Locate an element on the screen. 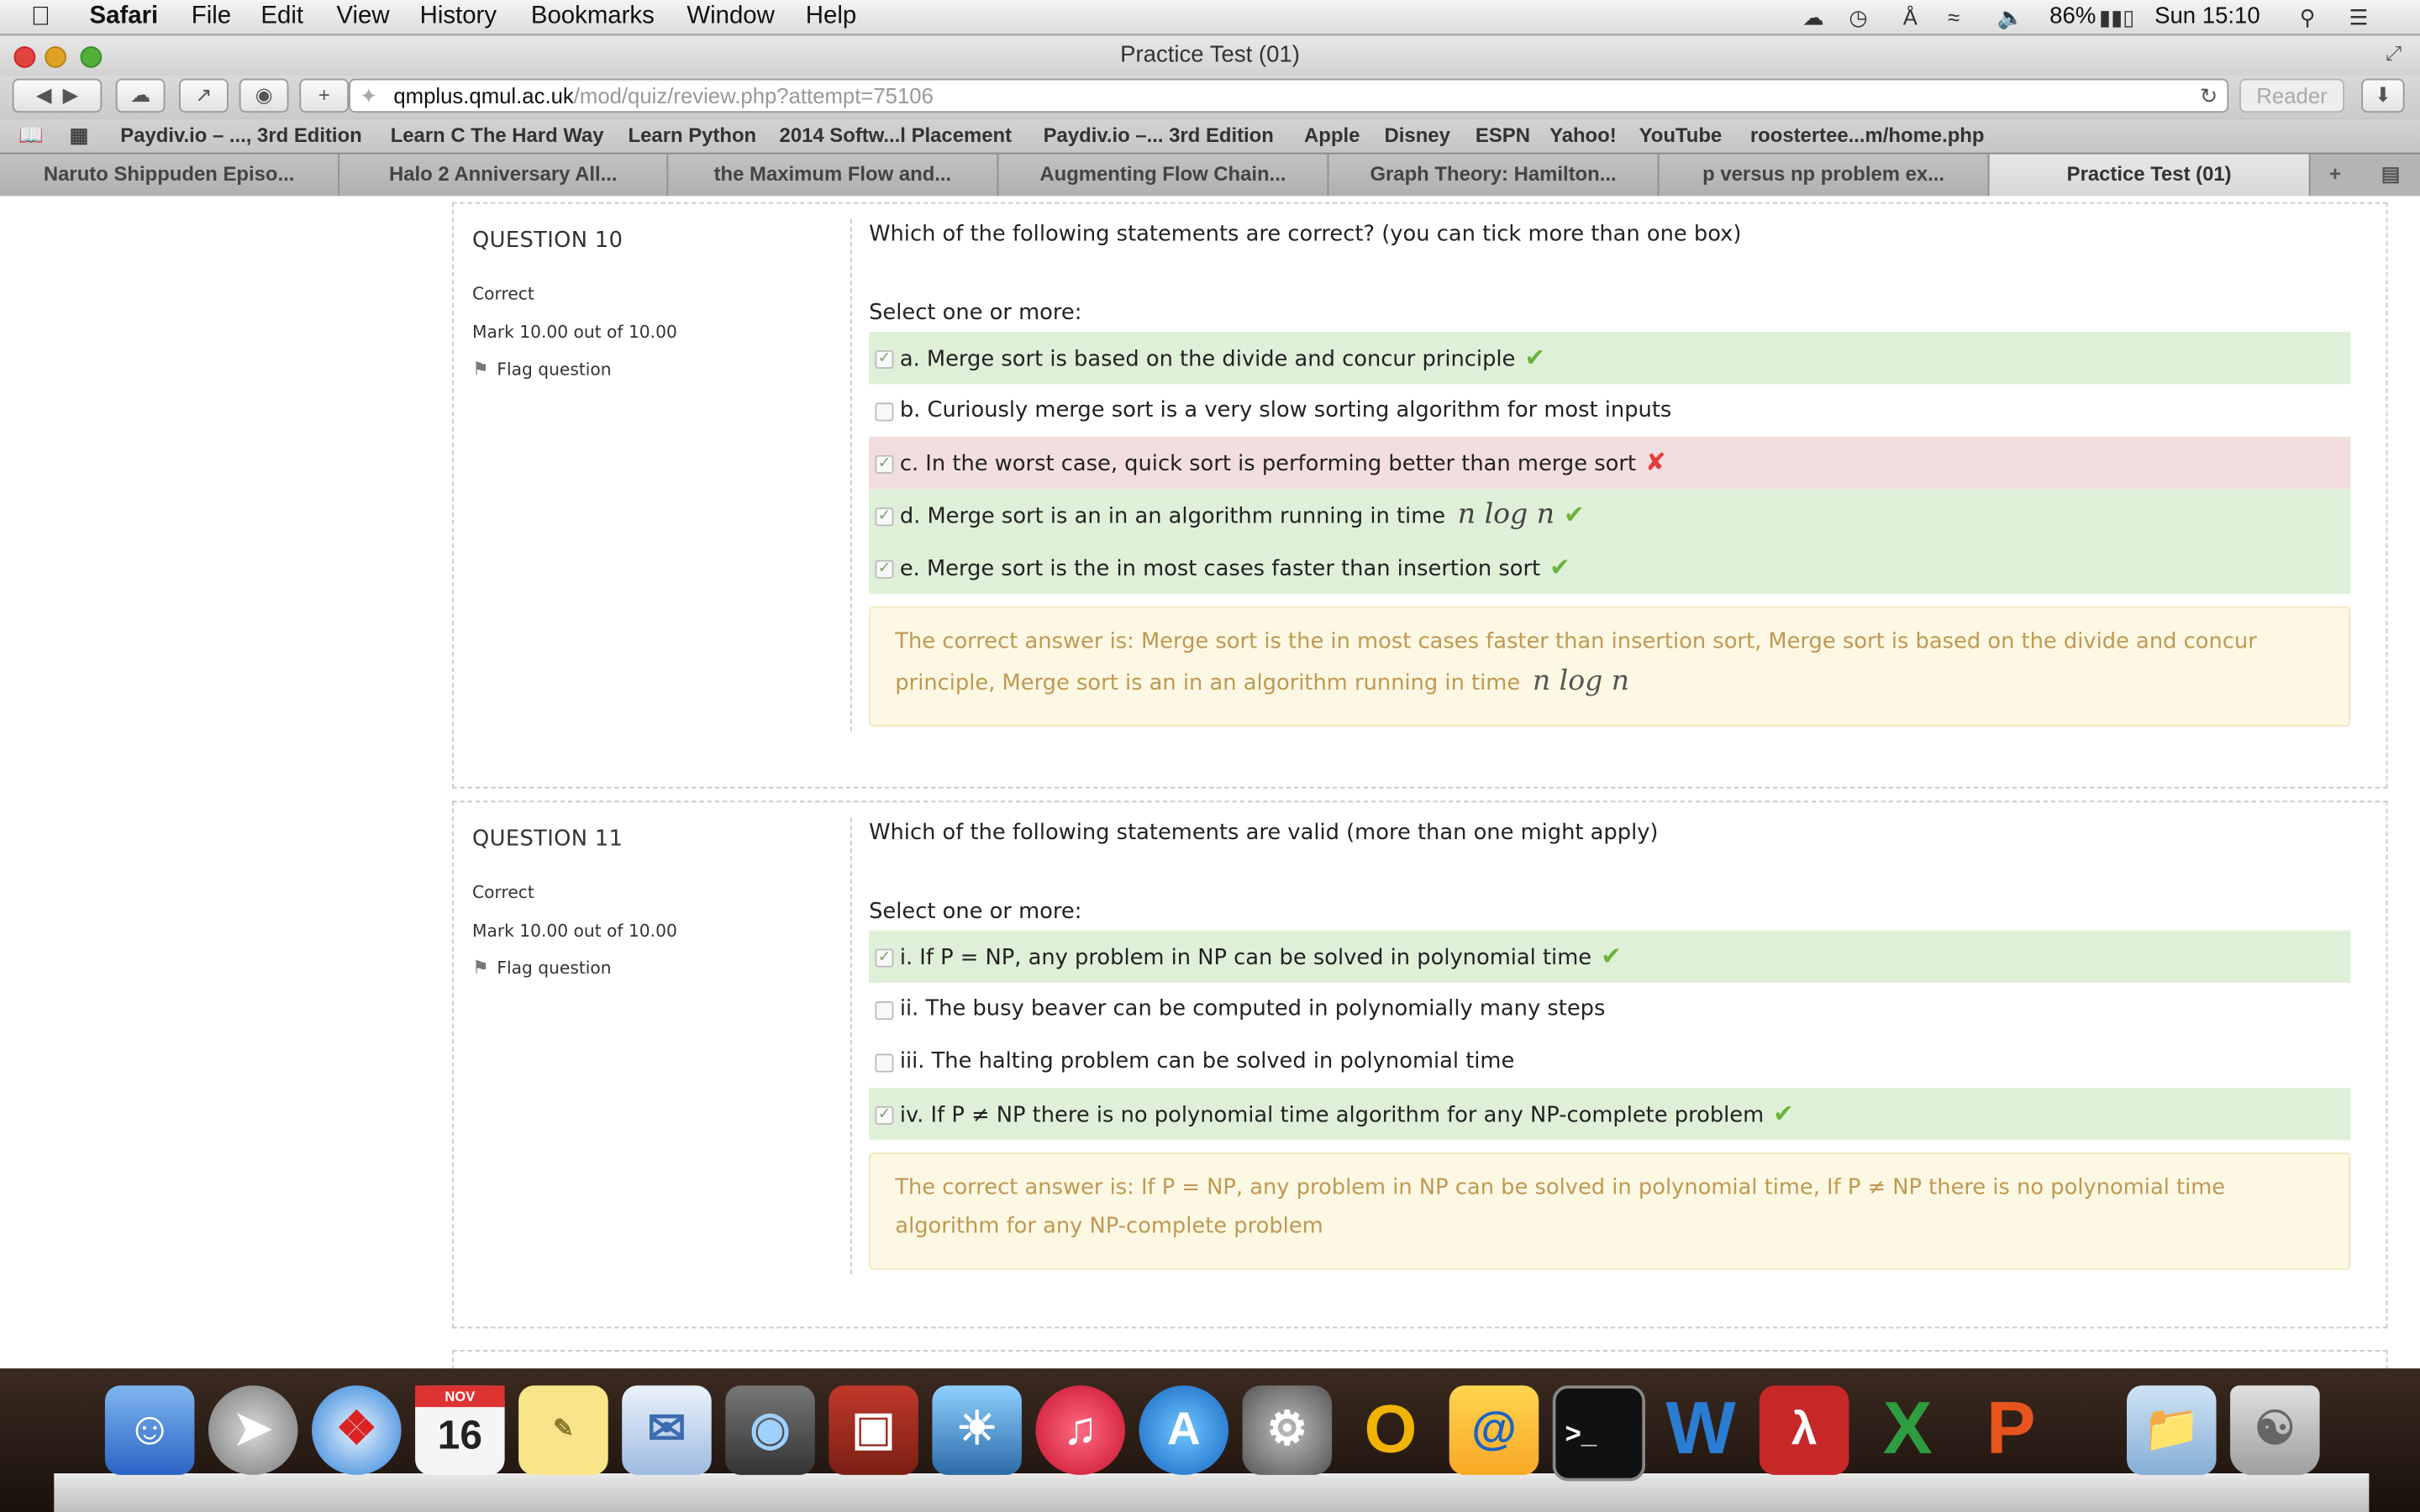 This screenshot has width=2420, height=1512. facetime-icon: ◉ is located at coordinates (770, 1430).